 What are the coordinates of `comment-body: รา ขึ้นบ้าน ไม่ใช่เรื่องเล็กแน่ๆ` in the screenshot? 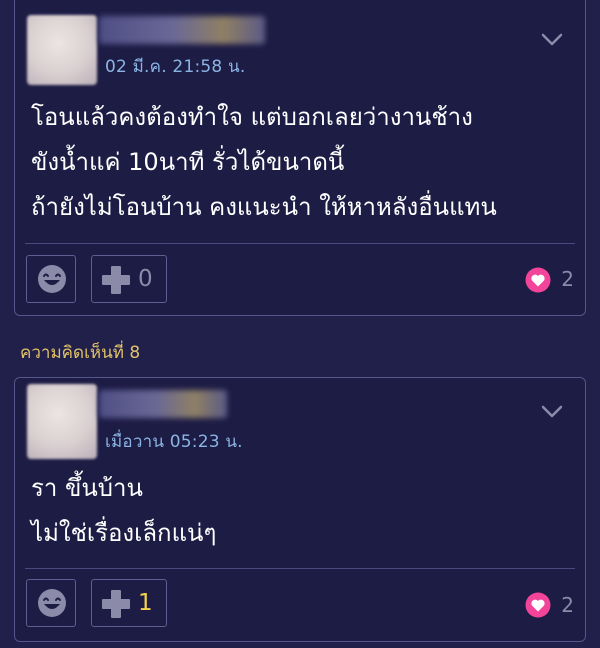 It's located at (300, 511).